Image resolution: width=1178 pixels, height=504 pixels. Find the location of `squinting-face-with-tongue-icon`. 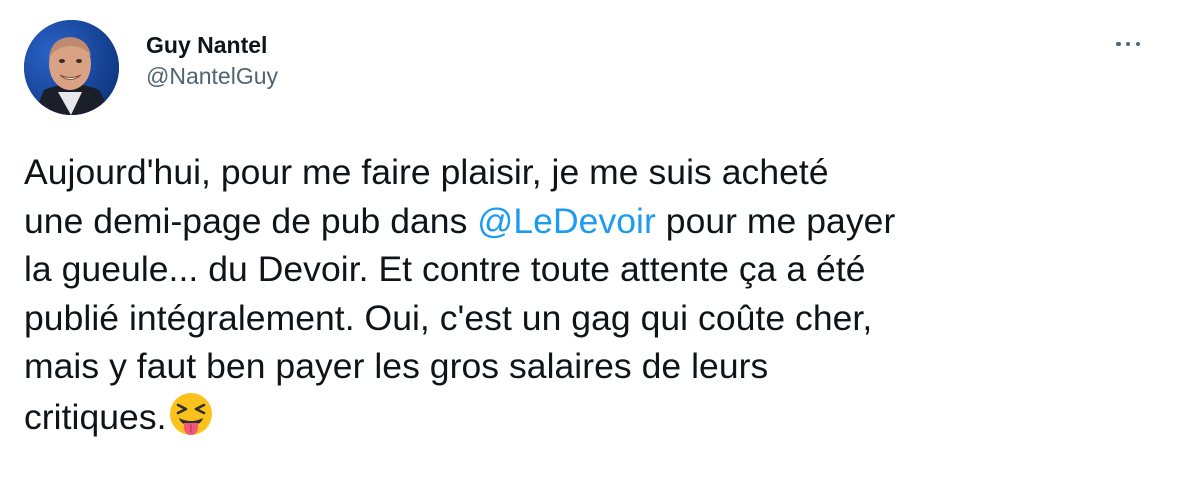

squinting-face-with-tongue-icon is located at coordinates (190, 413).